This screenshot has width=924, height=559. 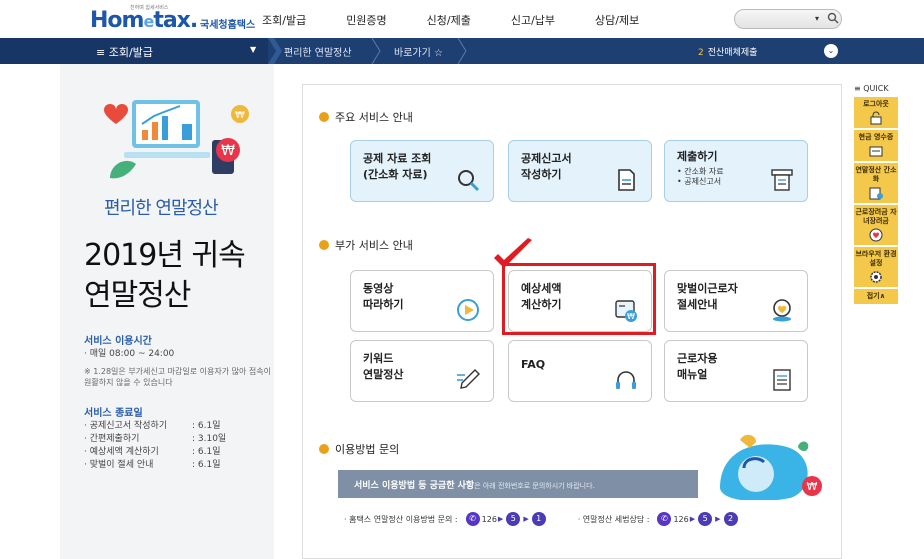 What do you see at coordinates (788, 19) in the screenshot?
I see `search-input: ▾` at bounding box center [788, 19].